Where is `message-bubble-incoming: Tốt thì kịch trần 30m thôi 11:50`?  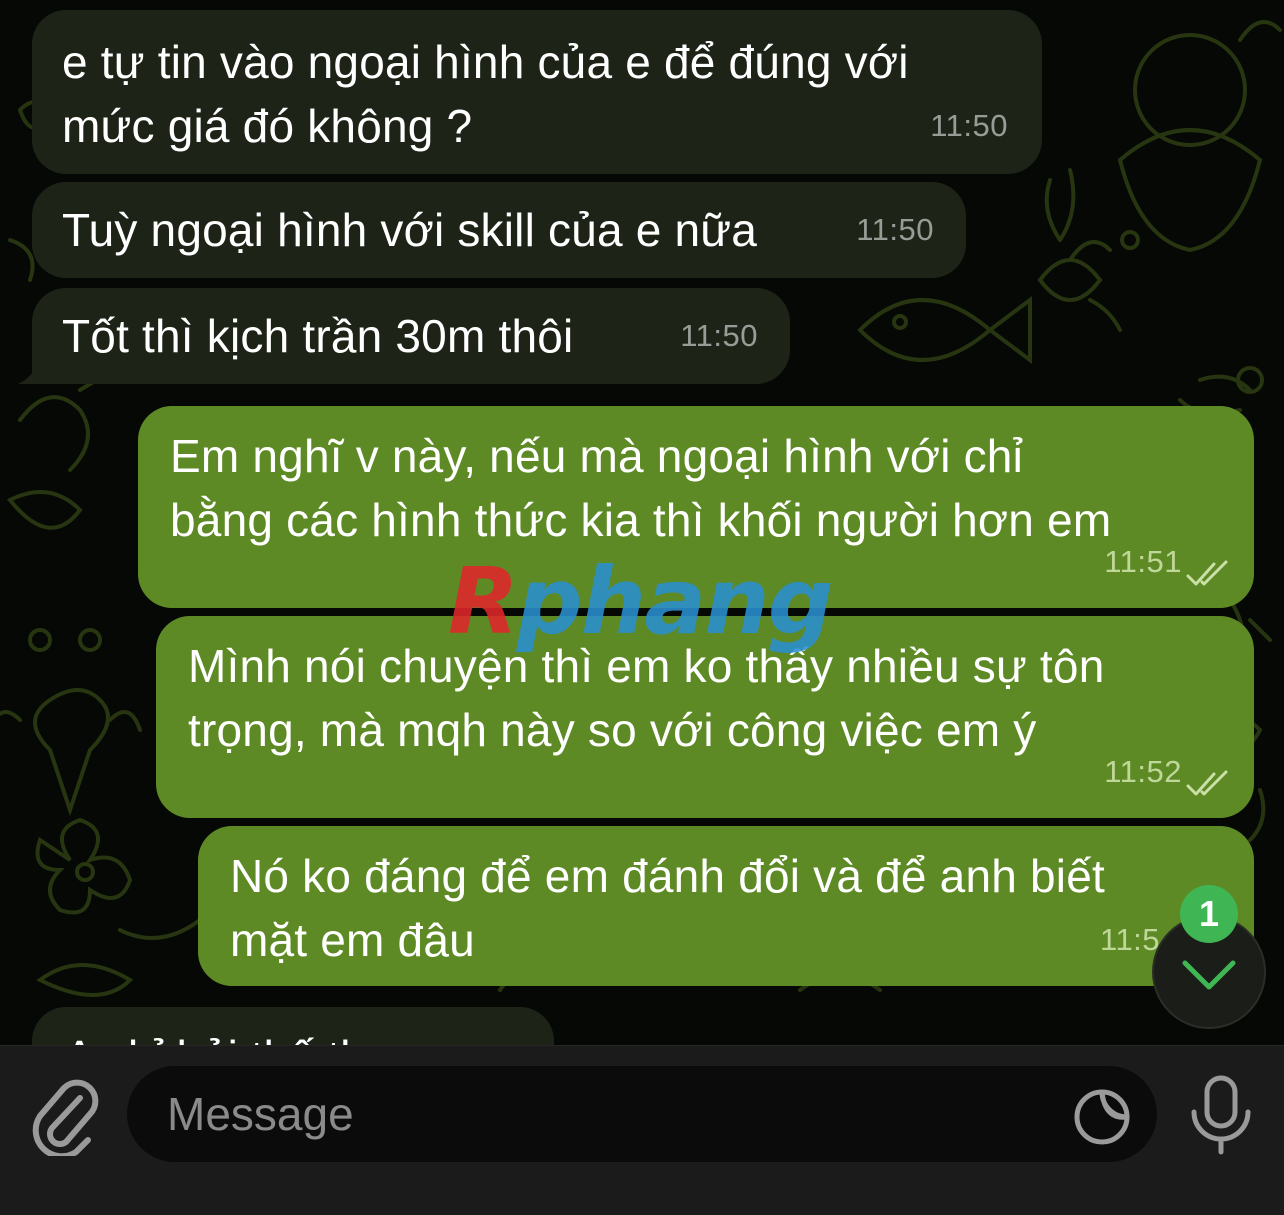 message-bubble-incoming: Tốt thì kịch trần 30m thôi 11:50 is located at coordinates (404, 336).